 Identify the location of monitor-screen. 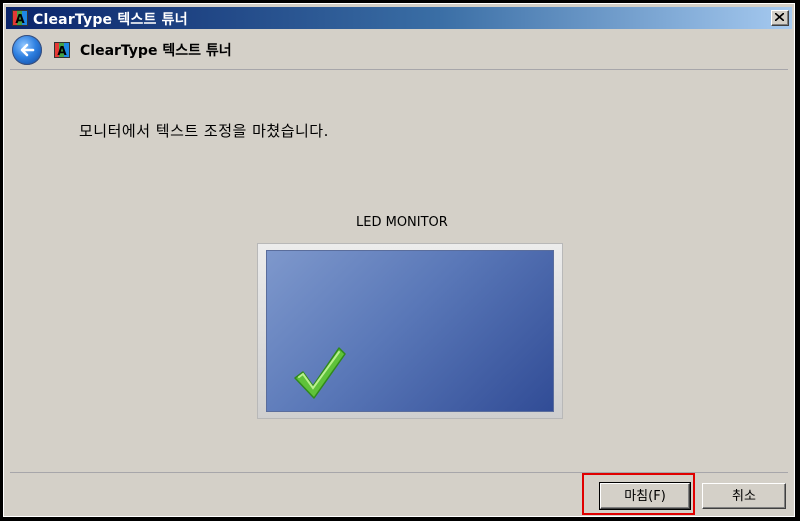
(410, 331).